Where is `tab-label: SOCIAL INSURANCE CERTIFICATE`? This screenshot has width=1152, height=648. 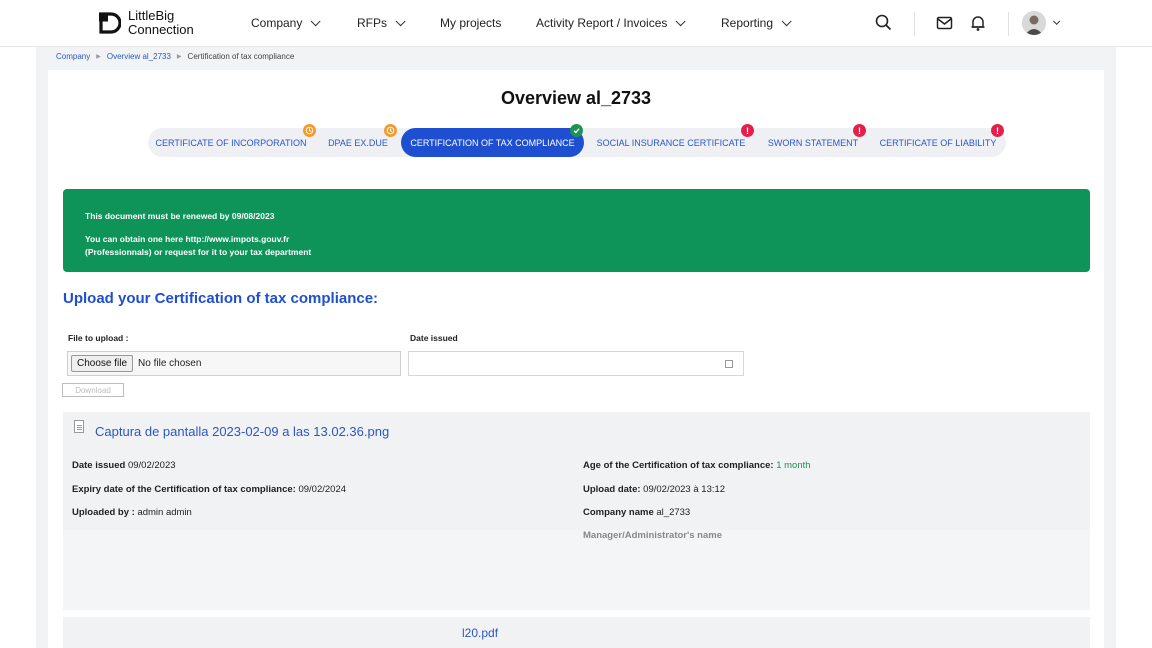
tab-label: SOCIAL INSURANCE CERTIFICATE is located at coordinates (671, 142).